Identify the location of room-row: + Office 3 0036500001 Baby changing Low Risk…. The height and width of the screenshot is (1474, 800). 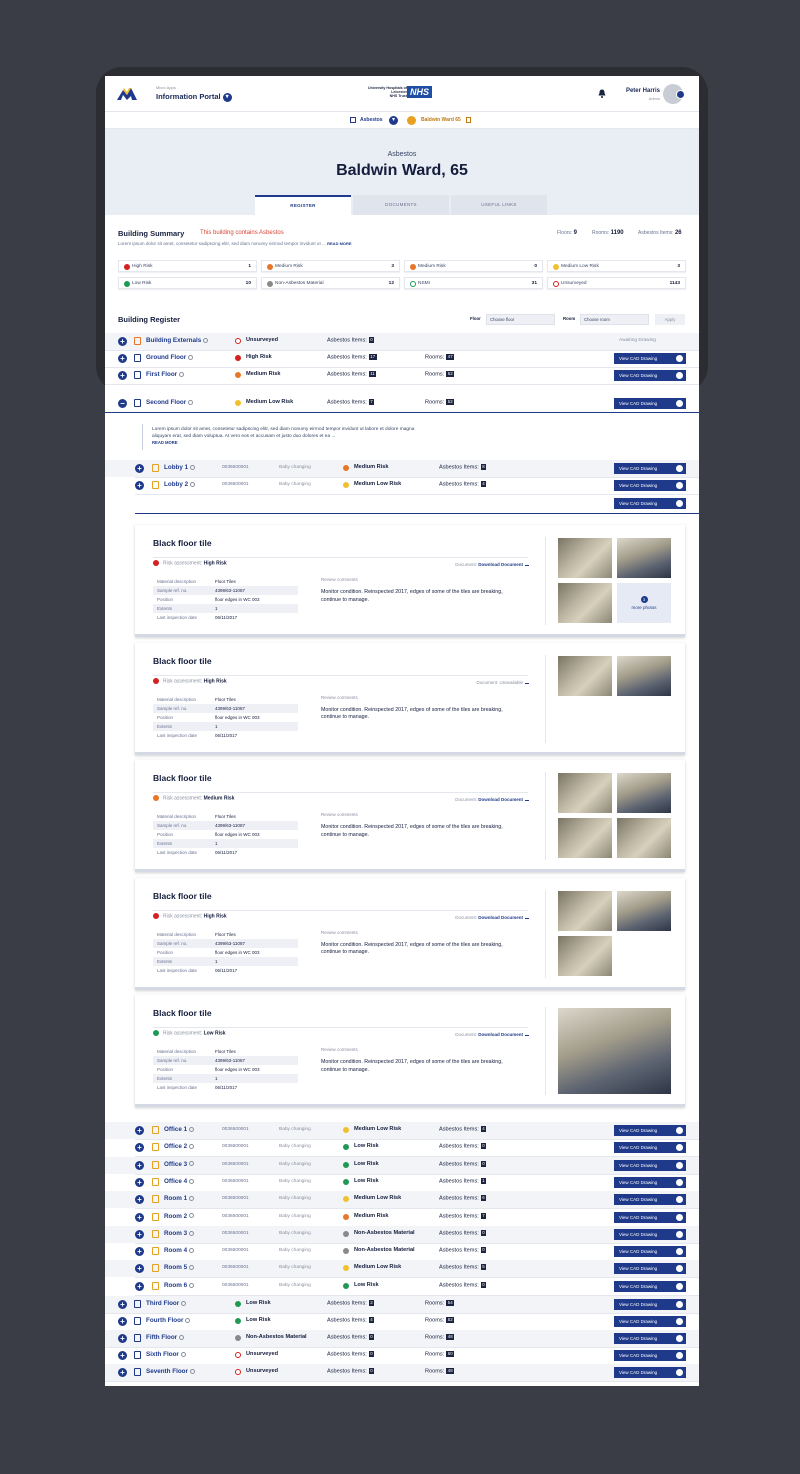
(402, 1165).